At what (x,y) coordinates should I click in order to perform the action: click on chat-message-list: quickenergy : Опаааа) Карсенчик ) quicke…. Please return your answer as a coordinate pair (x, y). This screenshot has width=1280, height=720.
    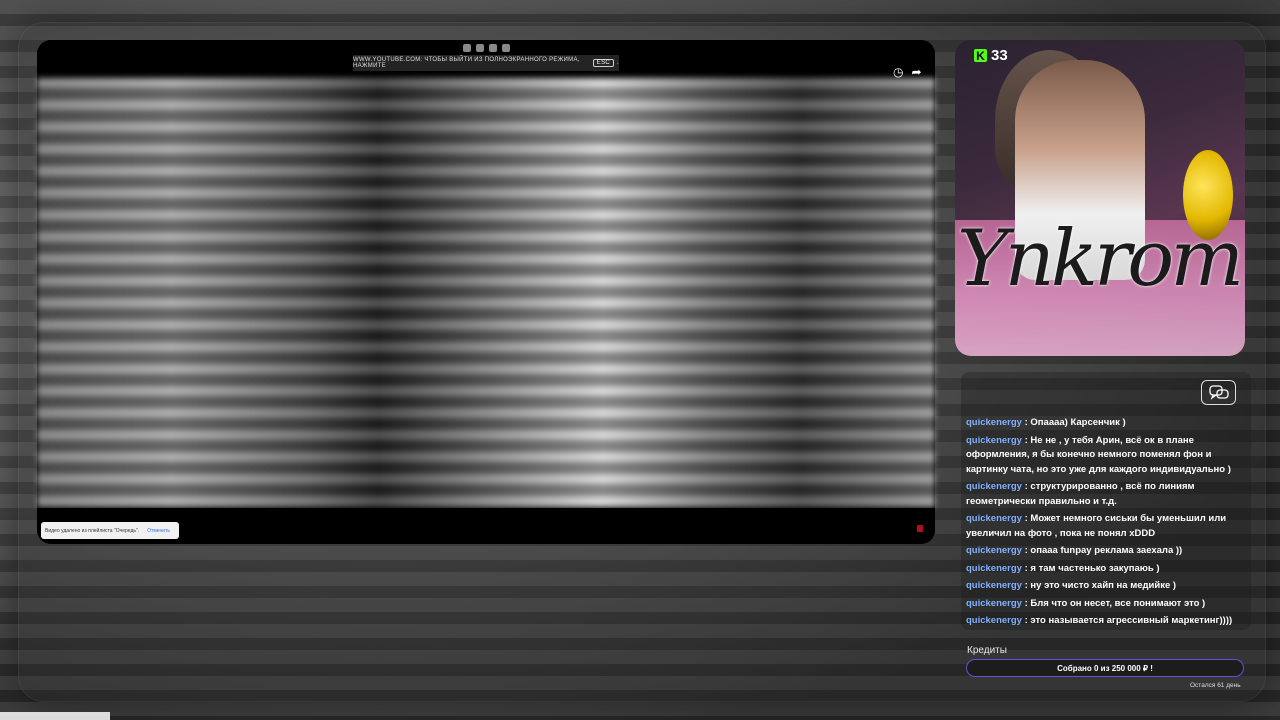
    Looking at the image, I should click on (1107, 524).